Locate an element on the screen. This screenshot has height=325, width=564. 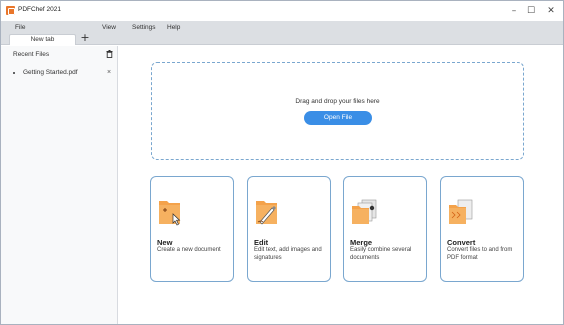
edit-document-icon is located at coordinates (266, 213).